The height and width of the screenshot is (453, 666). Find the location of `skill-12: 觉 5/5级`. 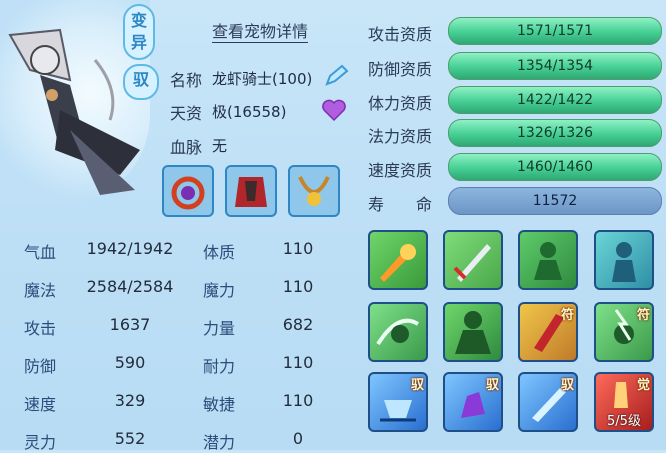

skill-12: 觉 5/5级 is located at coordinates (624, 402).